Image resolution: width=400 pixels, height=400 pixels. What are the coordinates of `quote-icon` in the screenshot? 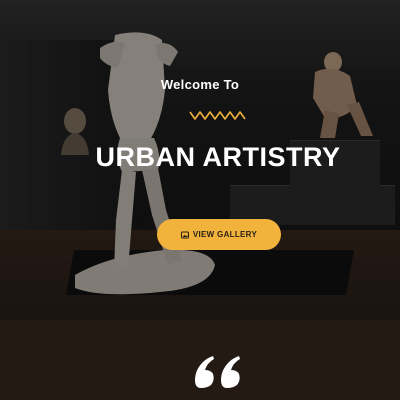 It's located at (217, 372).